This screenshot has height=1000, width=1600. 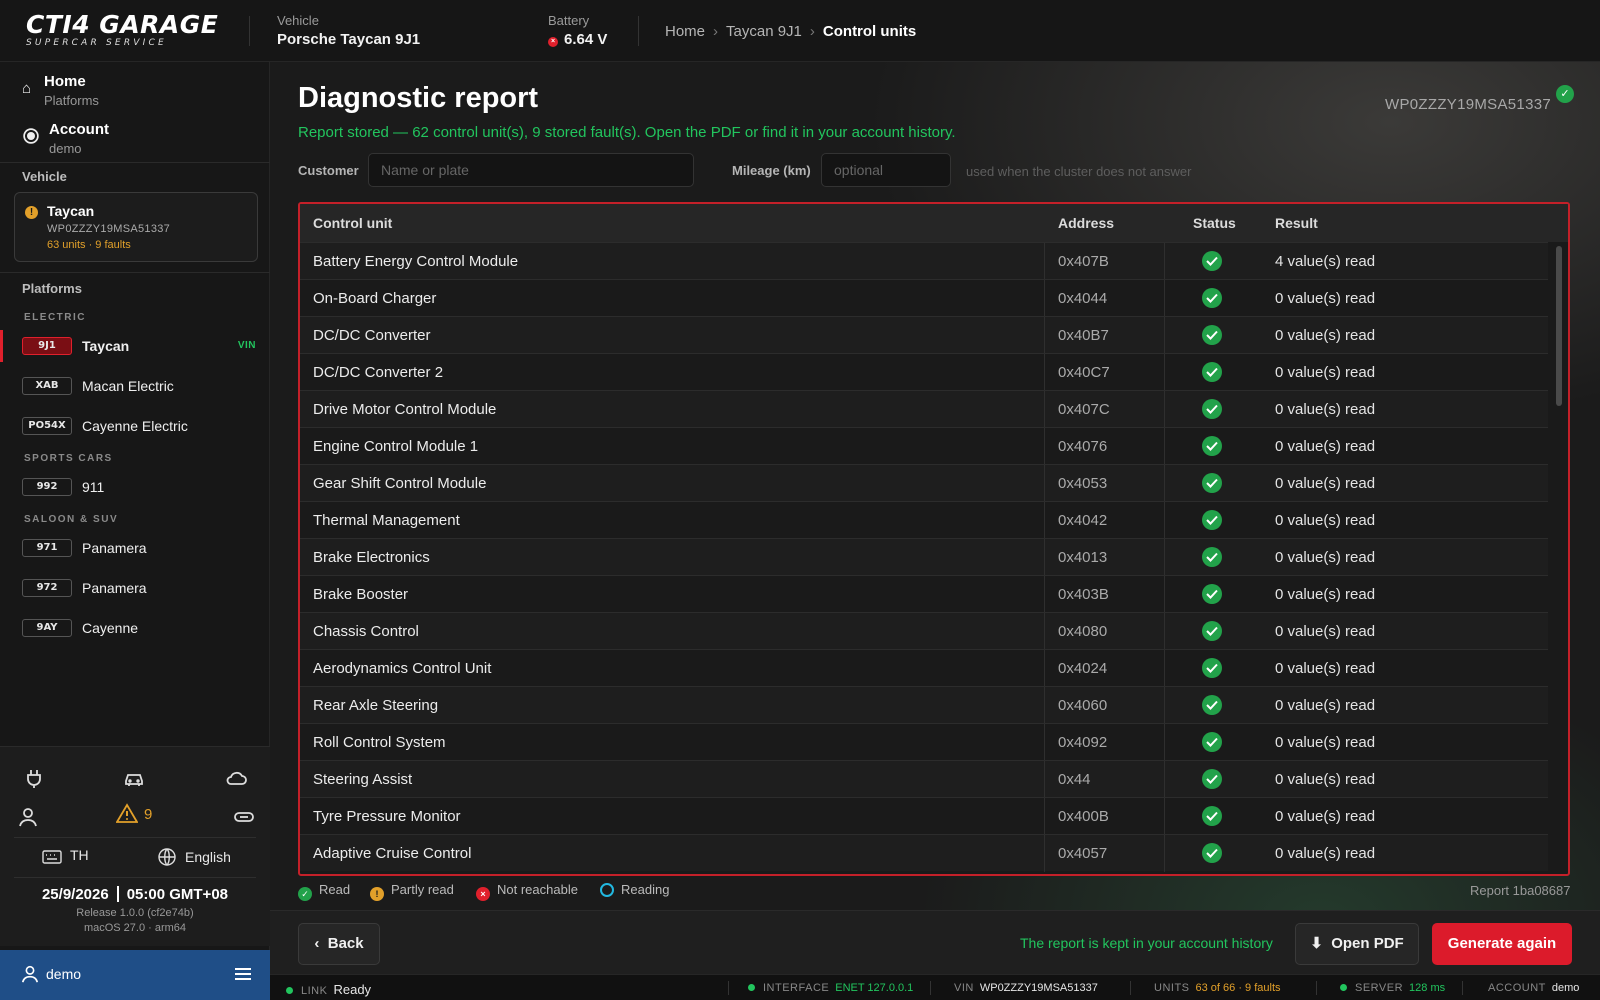 I want to click on legend-label: Not reachable, so click(x=537, y=889).